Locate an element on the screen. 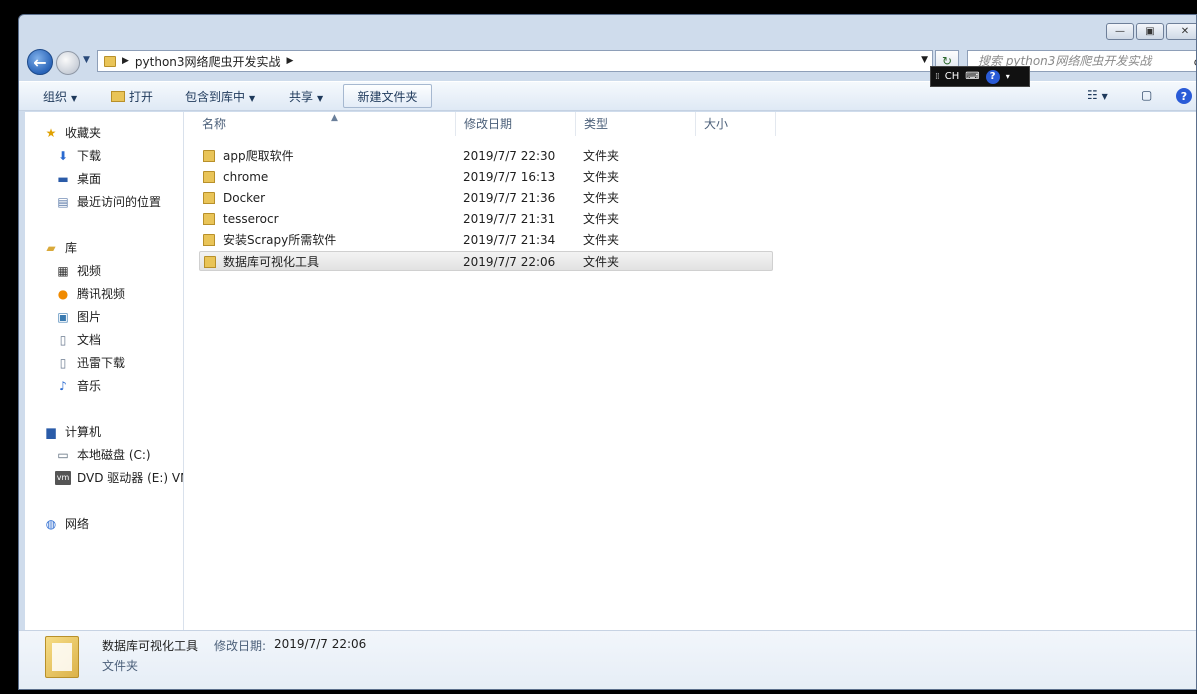 The image size is (1197, 694). share-button: 共享 ▼ is located at coordinates (306, 96).